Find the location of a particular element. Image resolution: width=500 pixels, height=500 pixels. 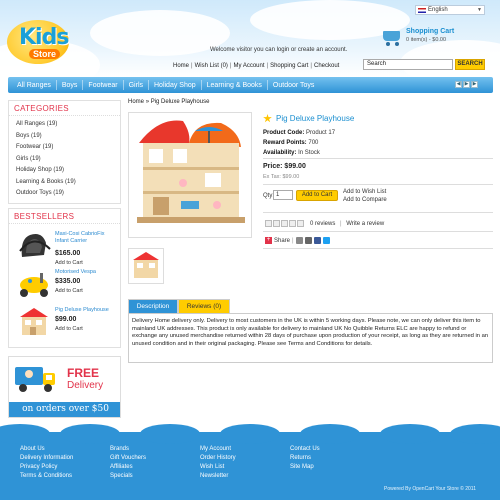

arrow-end-icon: ▶ is located at coordinates (474, 84).